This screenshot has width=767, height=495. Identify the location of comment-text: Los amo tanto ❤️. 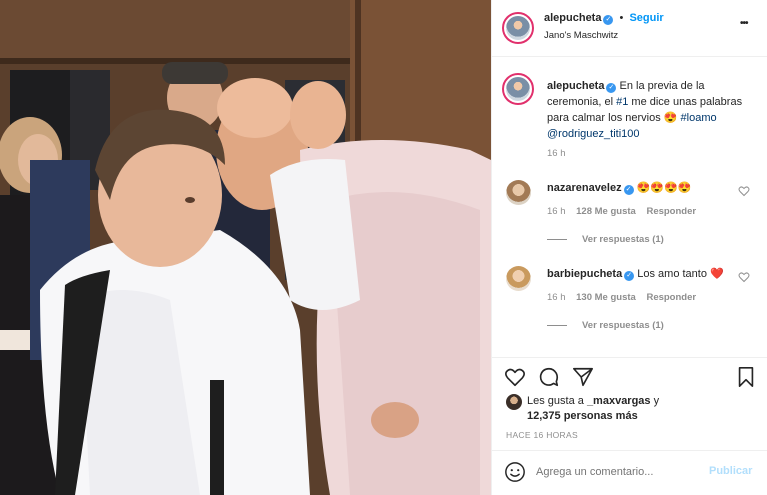
(680, 274).